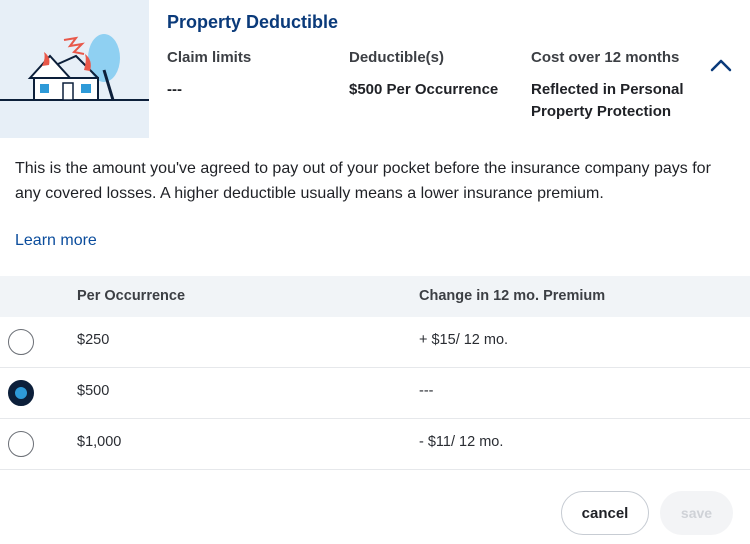 This screenshot has width=750, height=544. Describe the element at coordinates (99, 442) in the screenshot. I see `amount-cell: $1,000` at that location.